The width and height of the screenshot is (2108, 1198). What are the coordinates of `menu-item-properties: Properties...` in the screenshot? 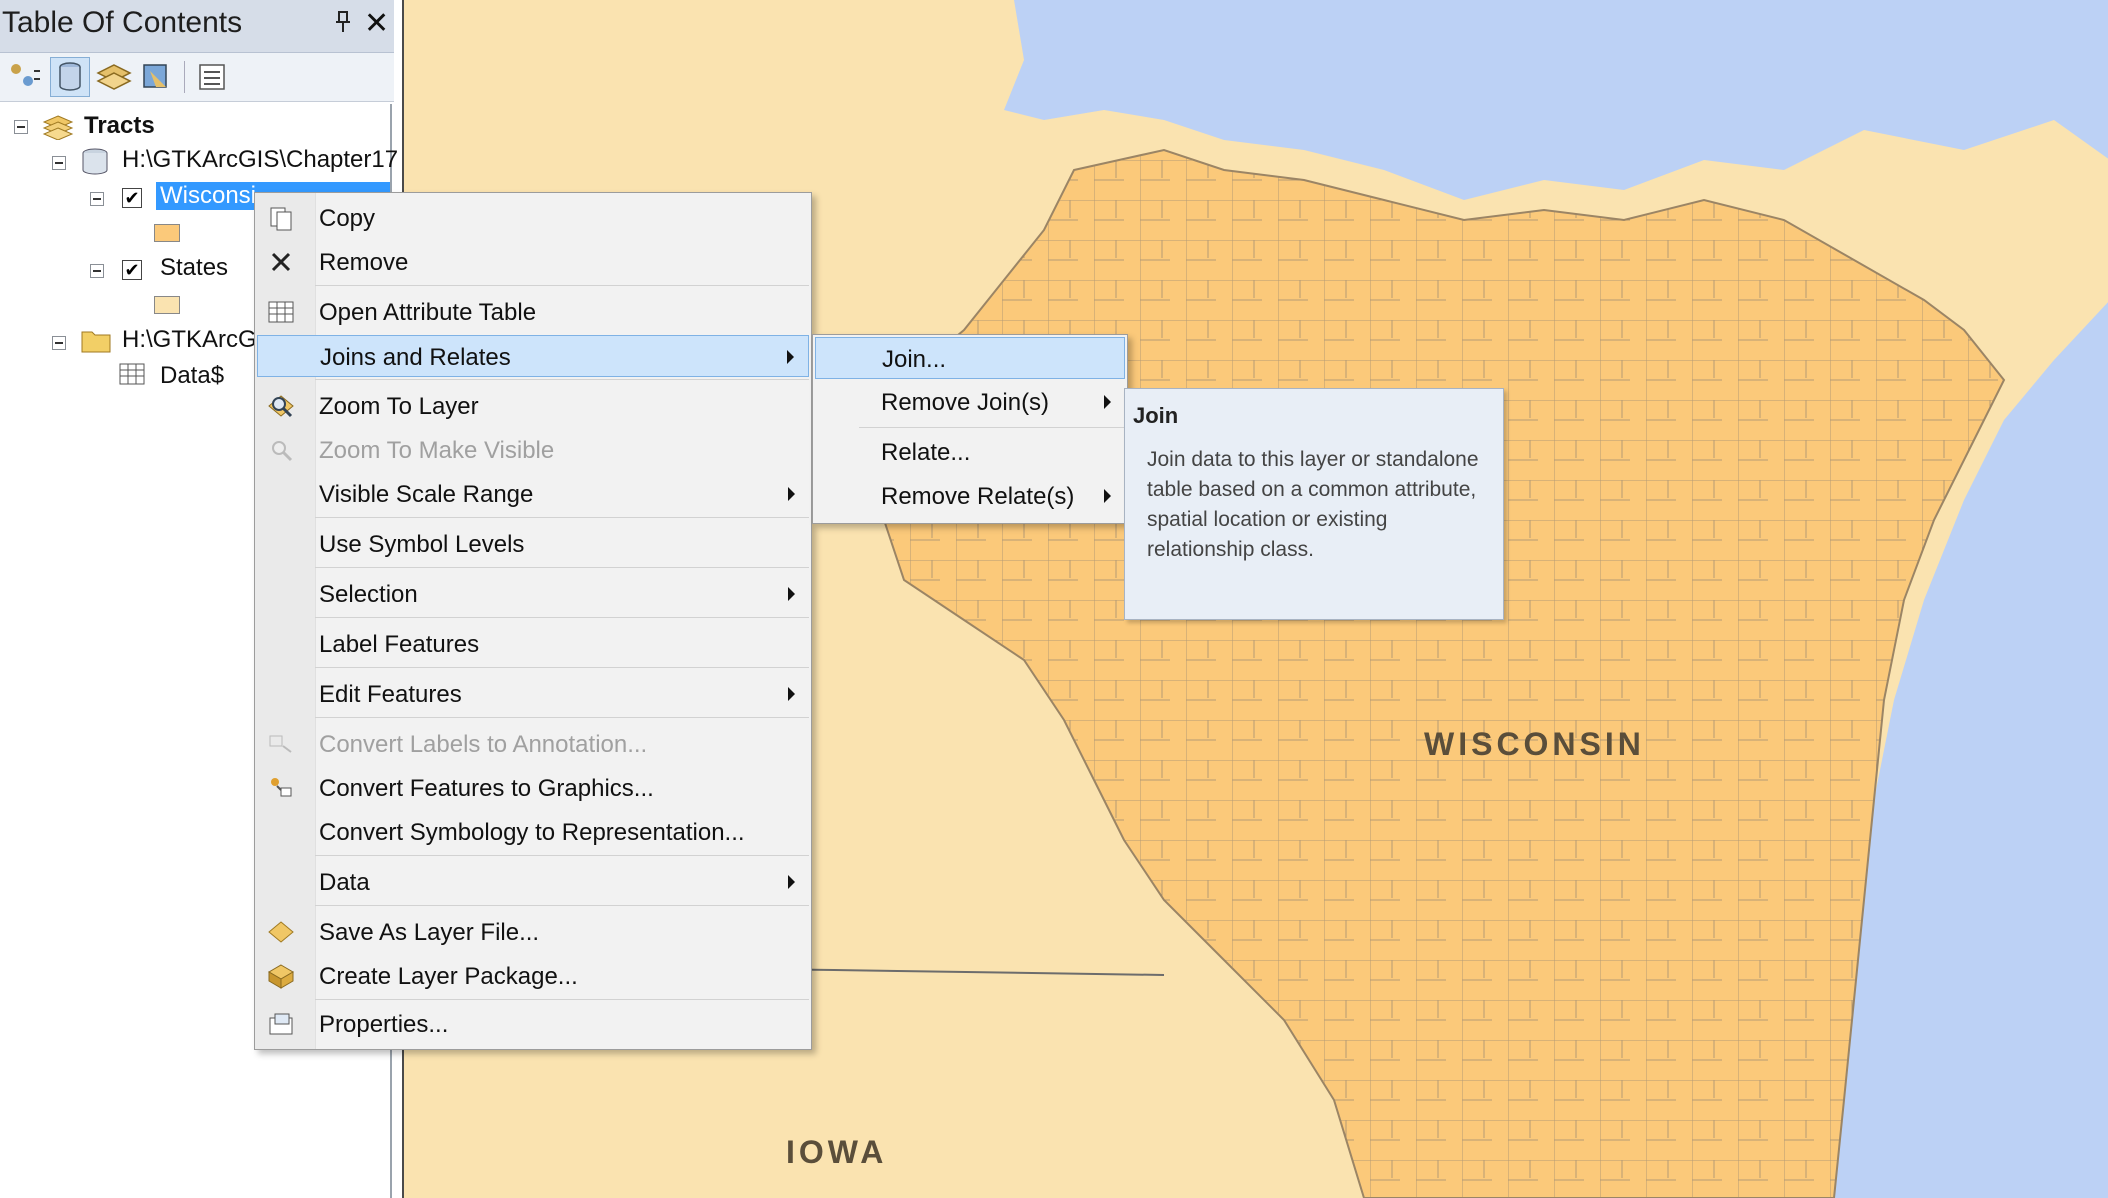 It's located at (533, 1024).